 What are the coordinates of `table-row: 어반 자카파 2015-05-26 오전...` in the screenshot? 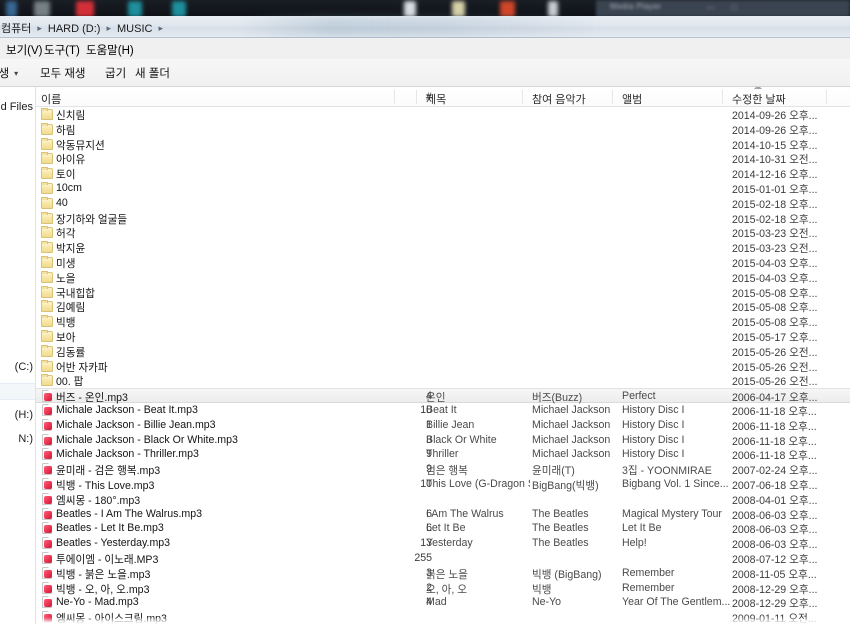 It's located at (443, 366).